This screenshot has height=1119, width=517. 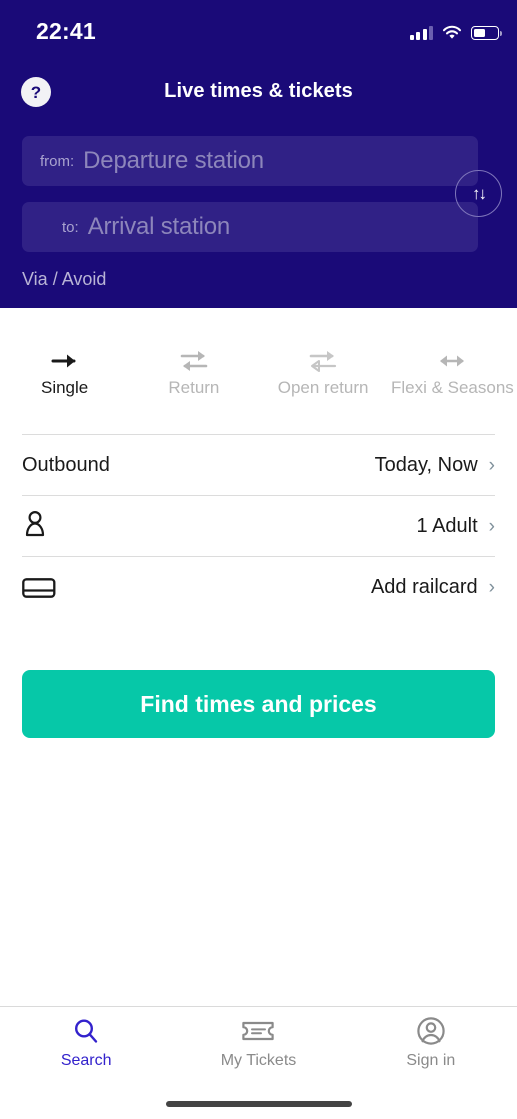 I want to click on tab-flexi-seasons-label: Flexi & Seasons, so click(x=452, y=387).